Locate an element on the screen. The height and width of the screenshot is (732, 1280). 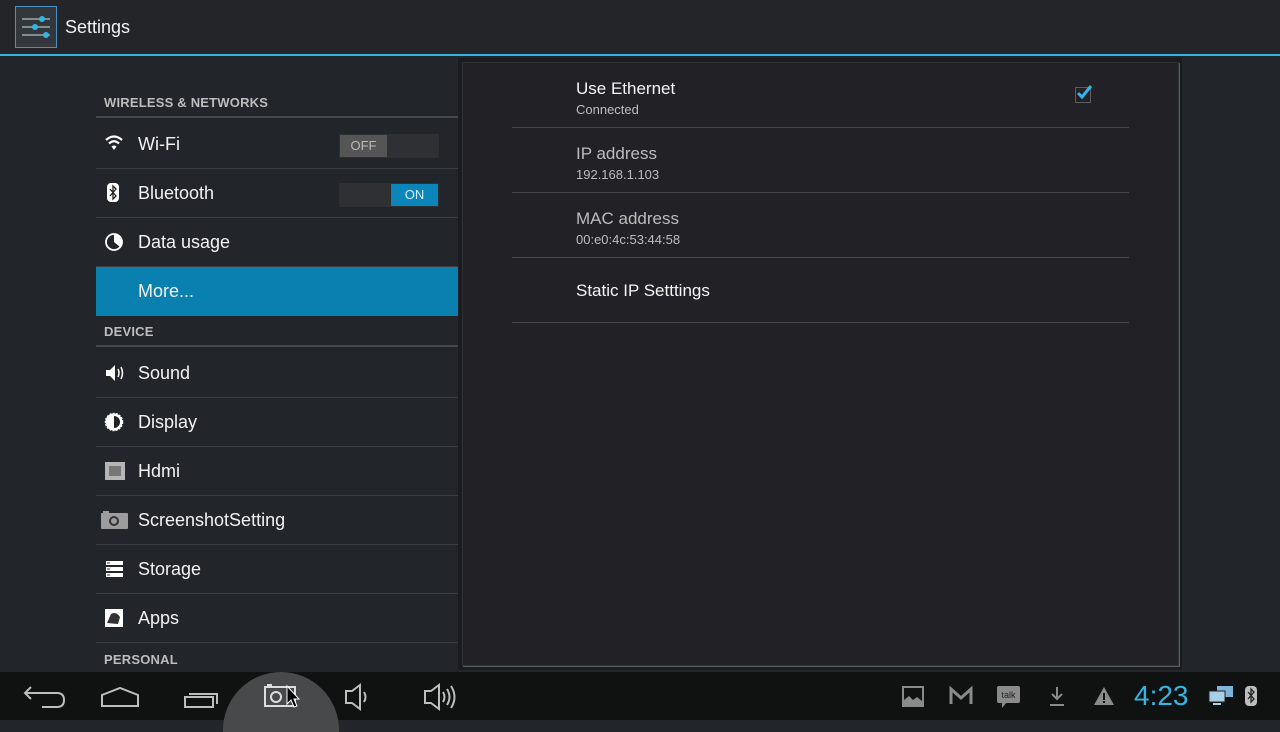
toggle-thumb: OFF is located at coordinates (363, 146).